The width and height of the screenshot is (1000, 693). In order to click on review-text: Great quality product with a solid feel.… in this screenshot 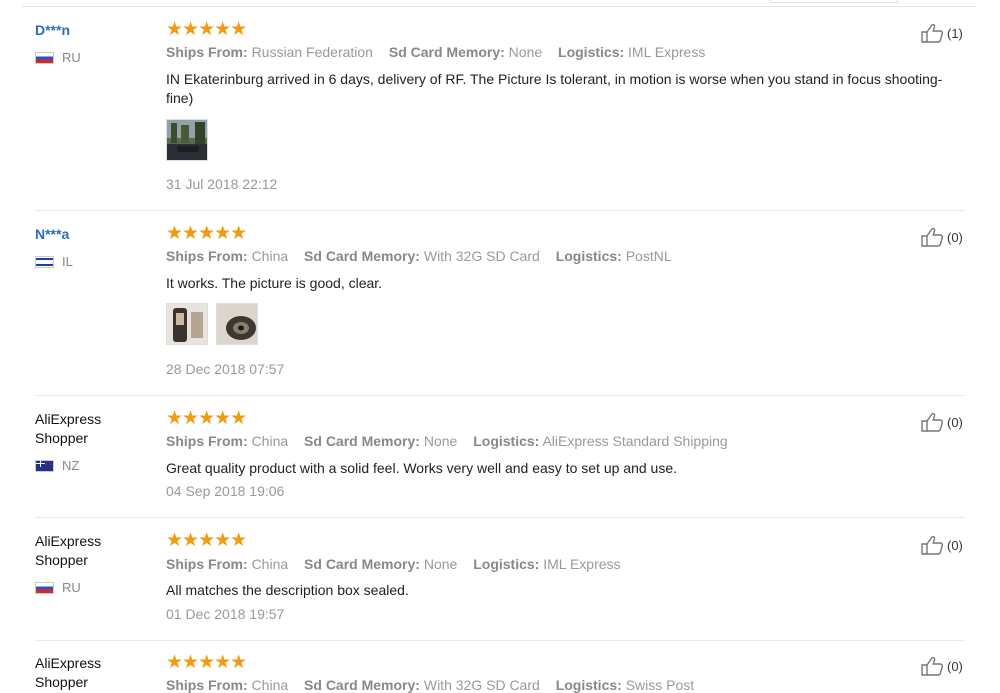, I will do `click(421, 468)`.